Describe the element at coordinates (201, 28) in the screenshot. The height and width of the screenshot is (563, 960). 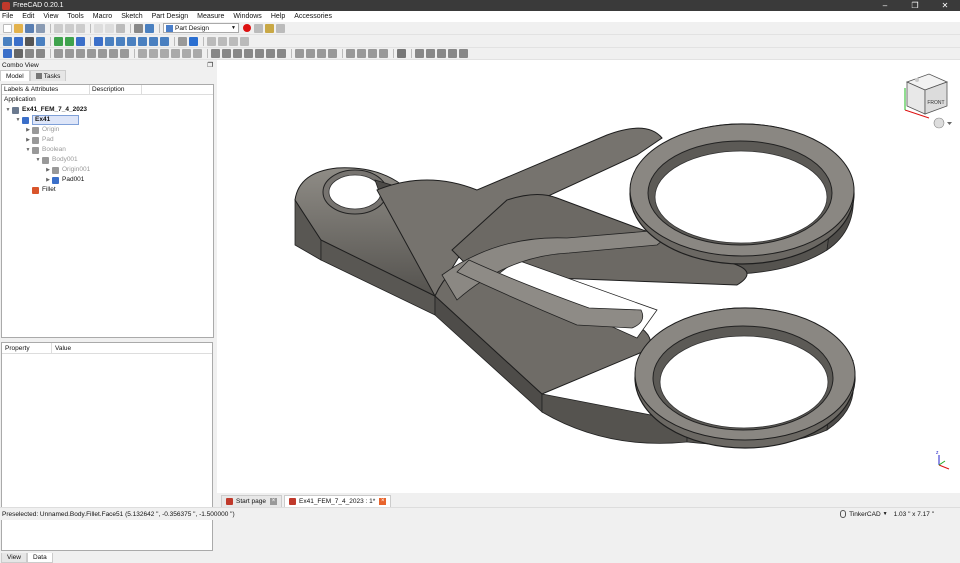
I see `workbench-selector: Part Design ▼` at that location.